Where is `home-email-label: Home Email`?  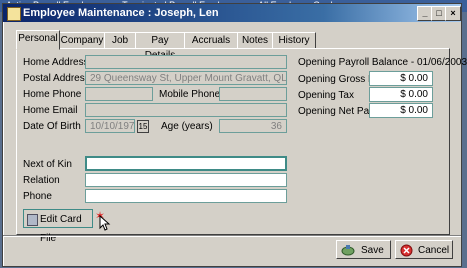 home-email-label: Home Email is located at coordinates (50, 110).